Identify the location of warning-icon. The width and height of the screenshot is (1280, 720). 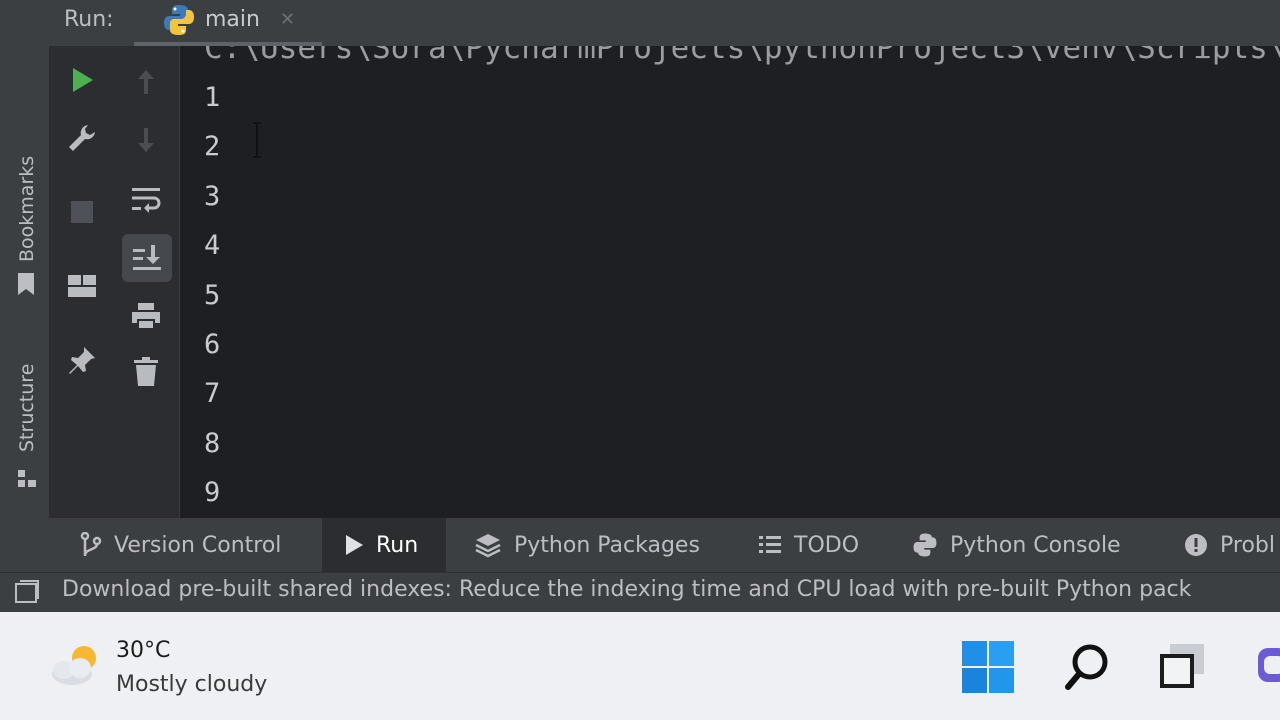
(1196, 545).